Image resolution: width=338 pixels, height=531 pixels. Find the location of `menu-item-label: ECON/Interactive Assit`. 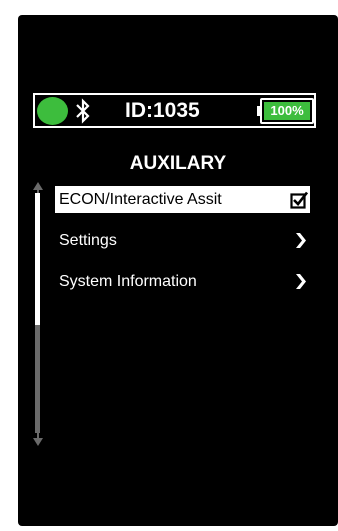

menu-item-label: ECON/Interactive Assit is located at coordinates (140, 199).